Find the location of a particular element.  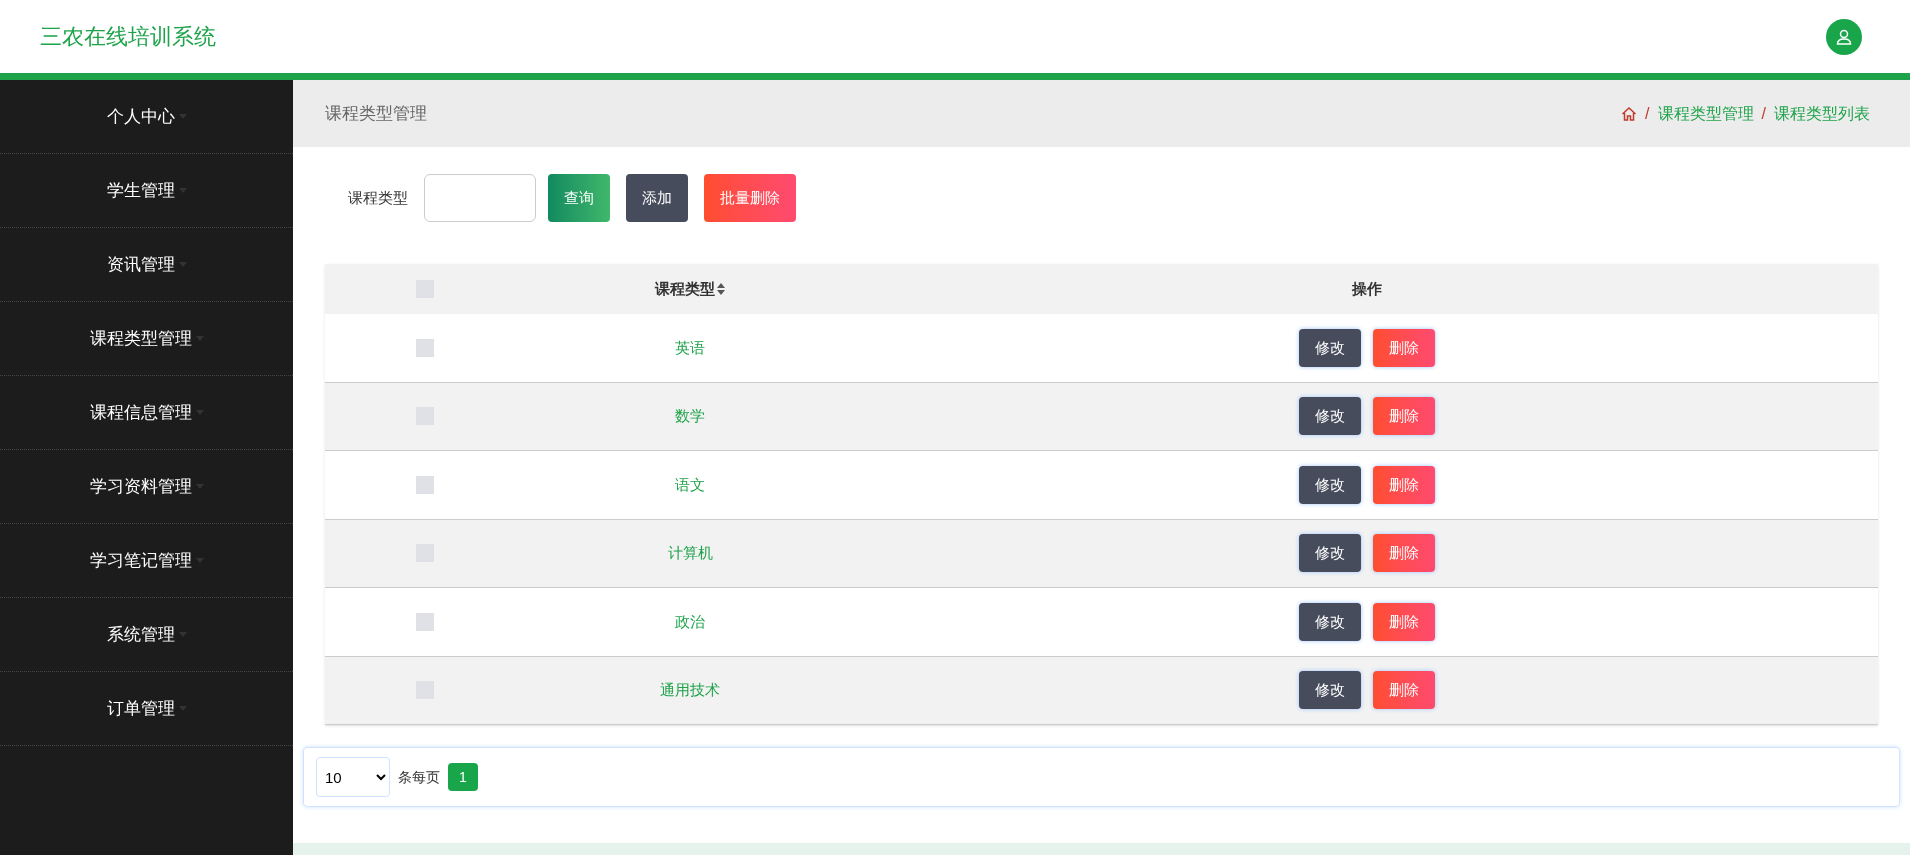

per-page-label: 条每页 is located at coordinates (419, 777).